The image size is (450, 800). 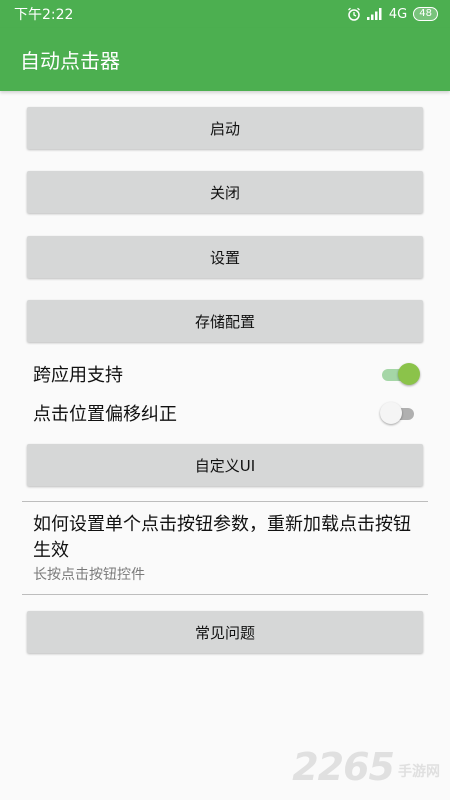 I want to click on start-button: 启动, so click(x=225, y=128).